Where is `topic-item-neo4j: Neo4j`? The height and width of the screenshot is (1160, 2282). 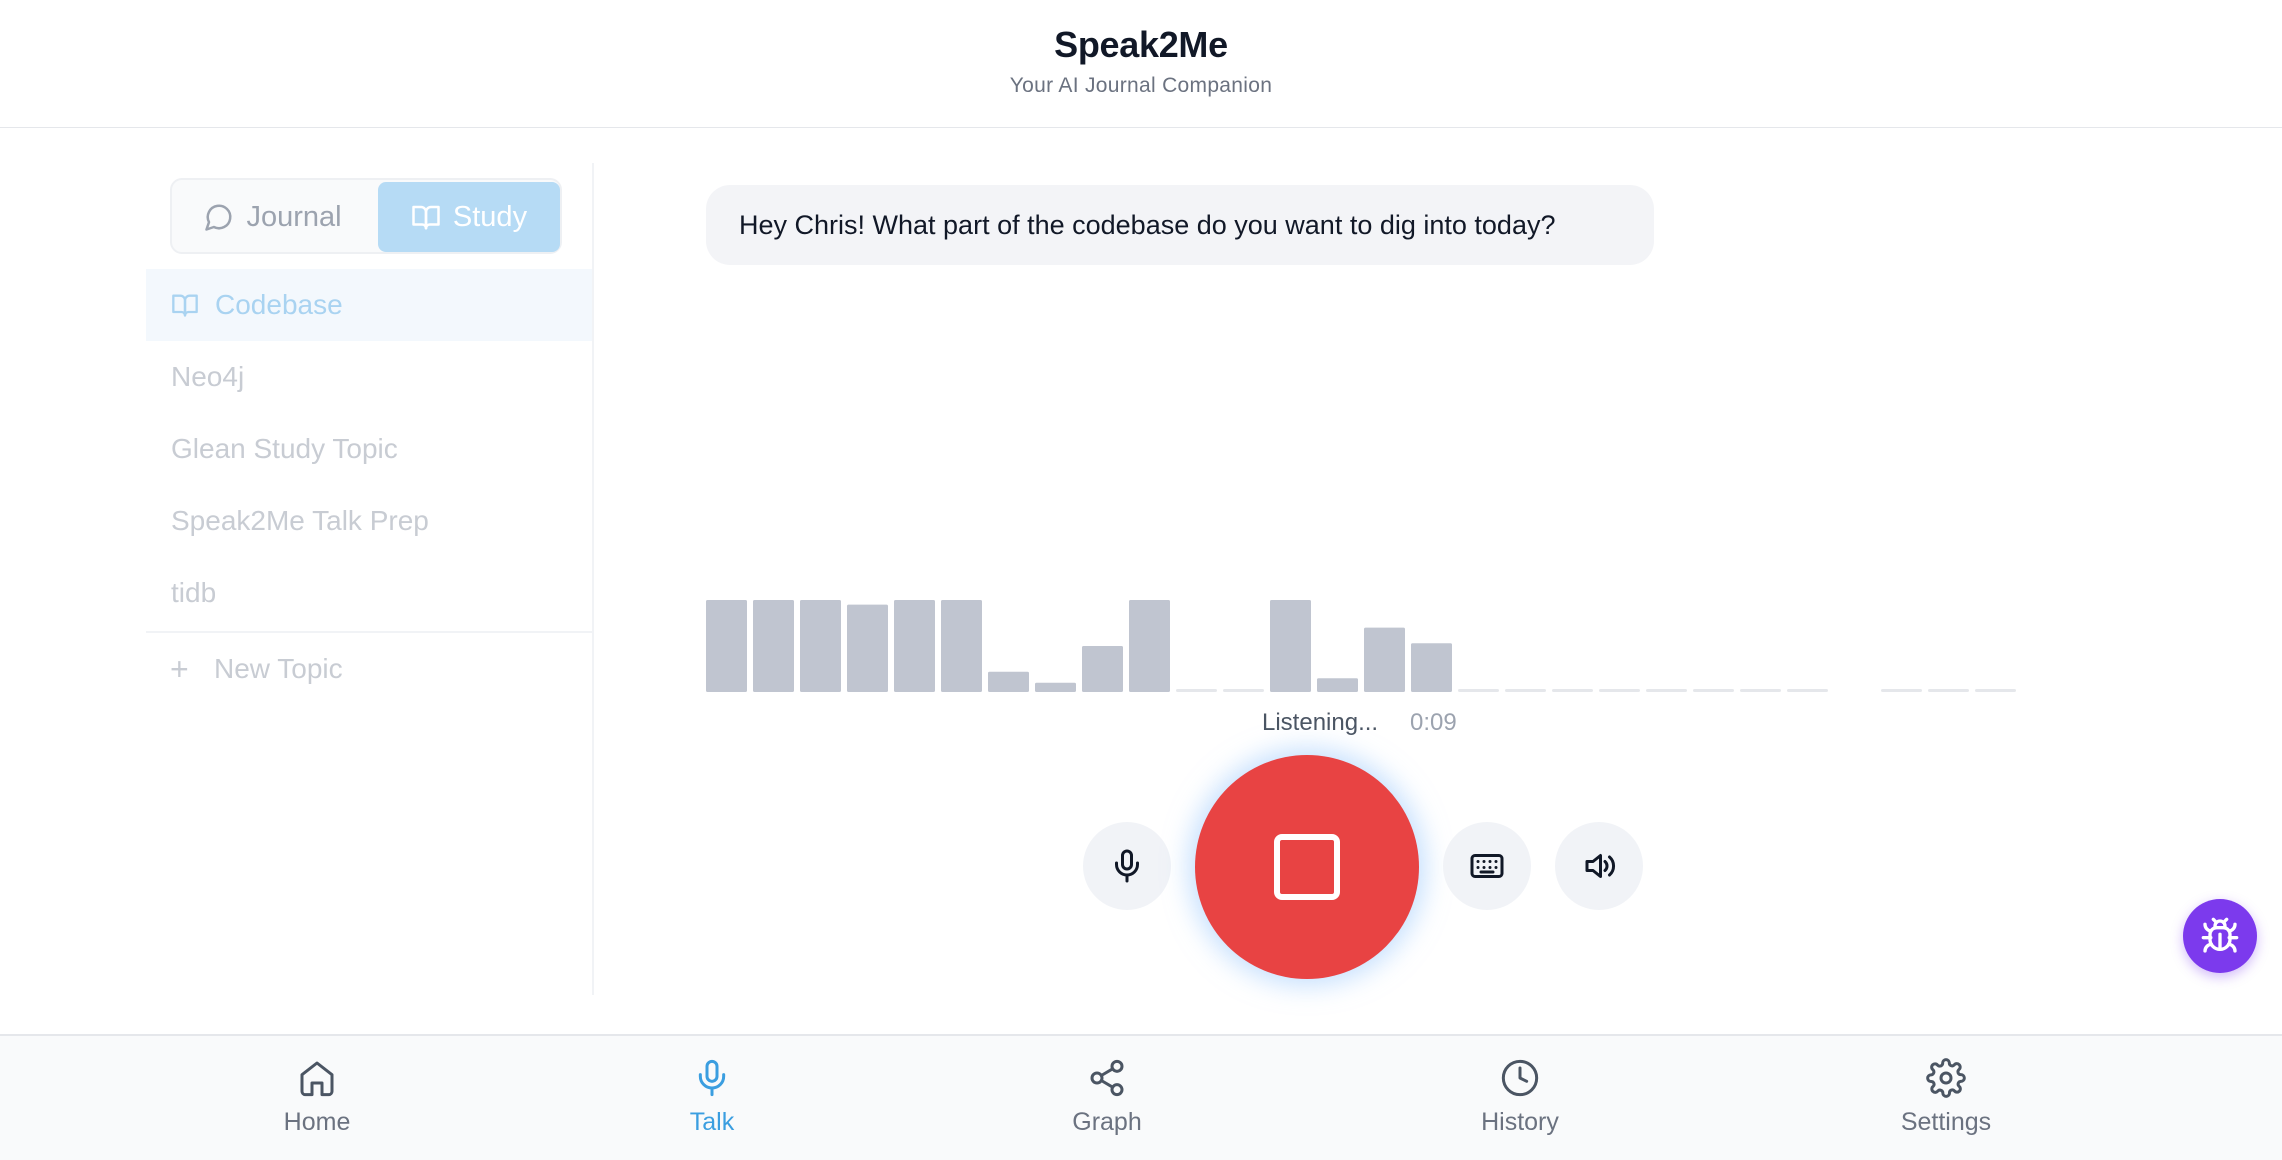 topic-item-neo4j: Neo4j is located at coordinates (369, 377).